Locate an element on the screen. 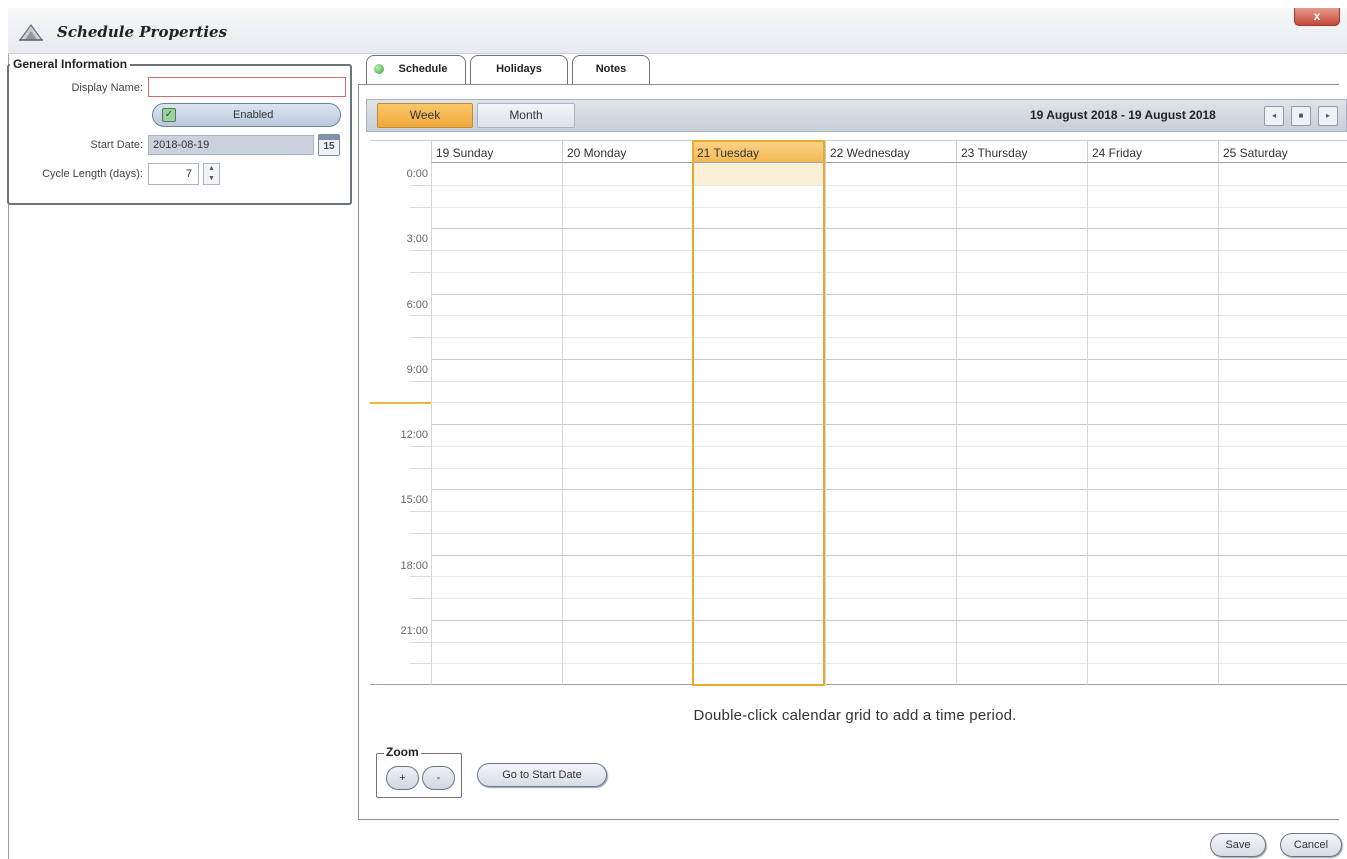 The image size is (1347, 859). title-bar: Schedule Properties x is located at coordinates (677, 31).